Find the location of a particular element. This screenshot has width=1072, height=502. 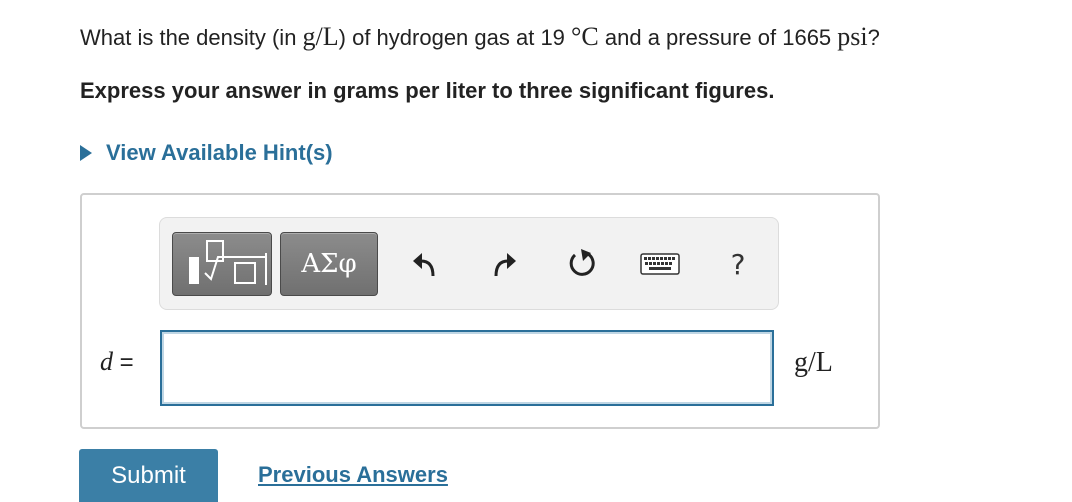

templates-button is located at coordinates (222, 264).